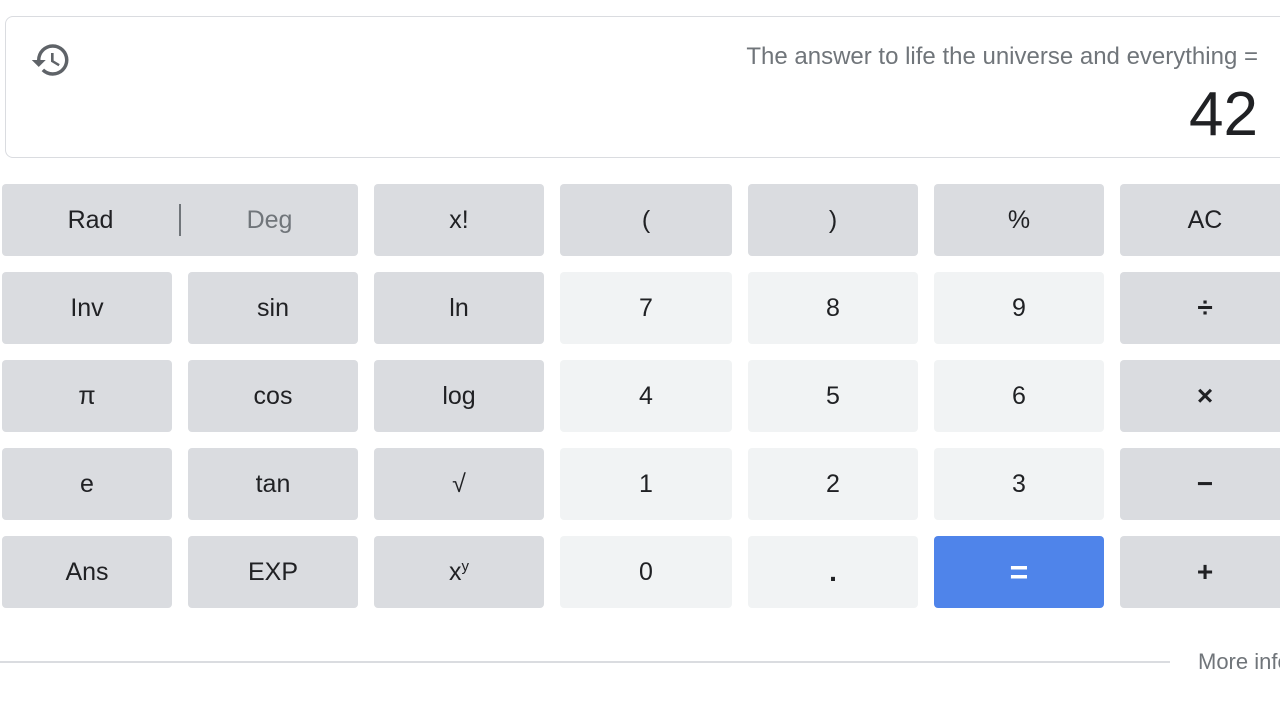 The image size is (1280, 722). Describe the element at coordinates (646, 572) in the screenshot. I see `digit-0-button: 0` at that location.